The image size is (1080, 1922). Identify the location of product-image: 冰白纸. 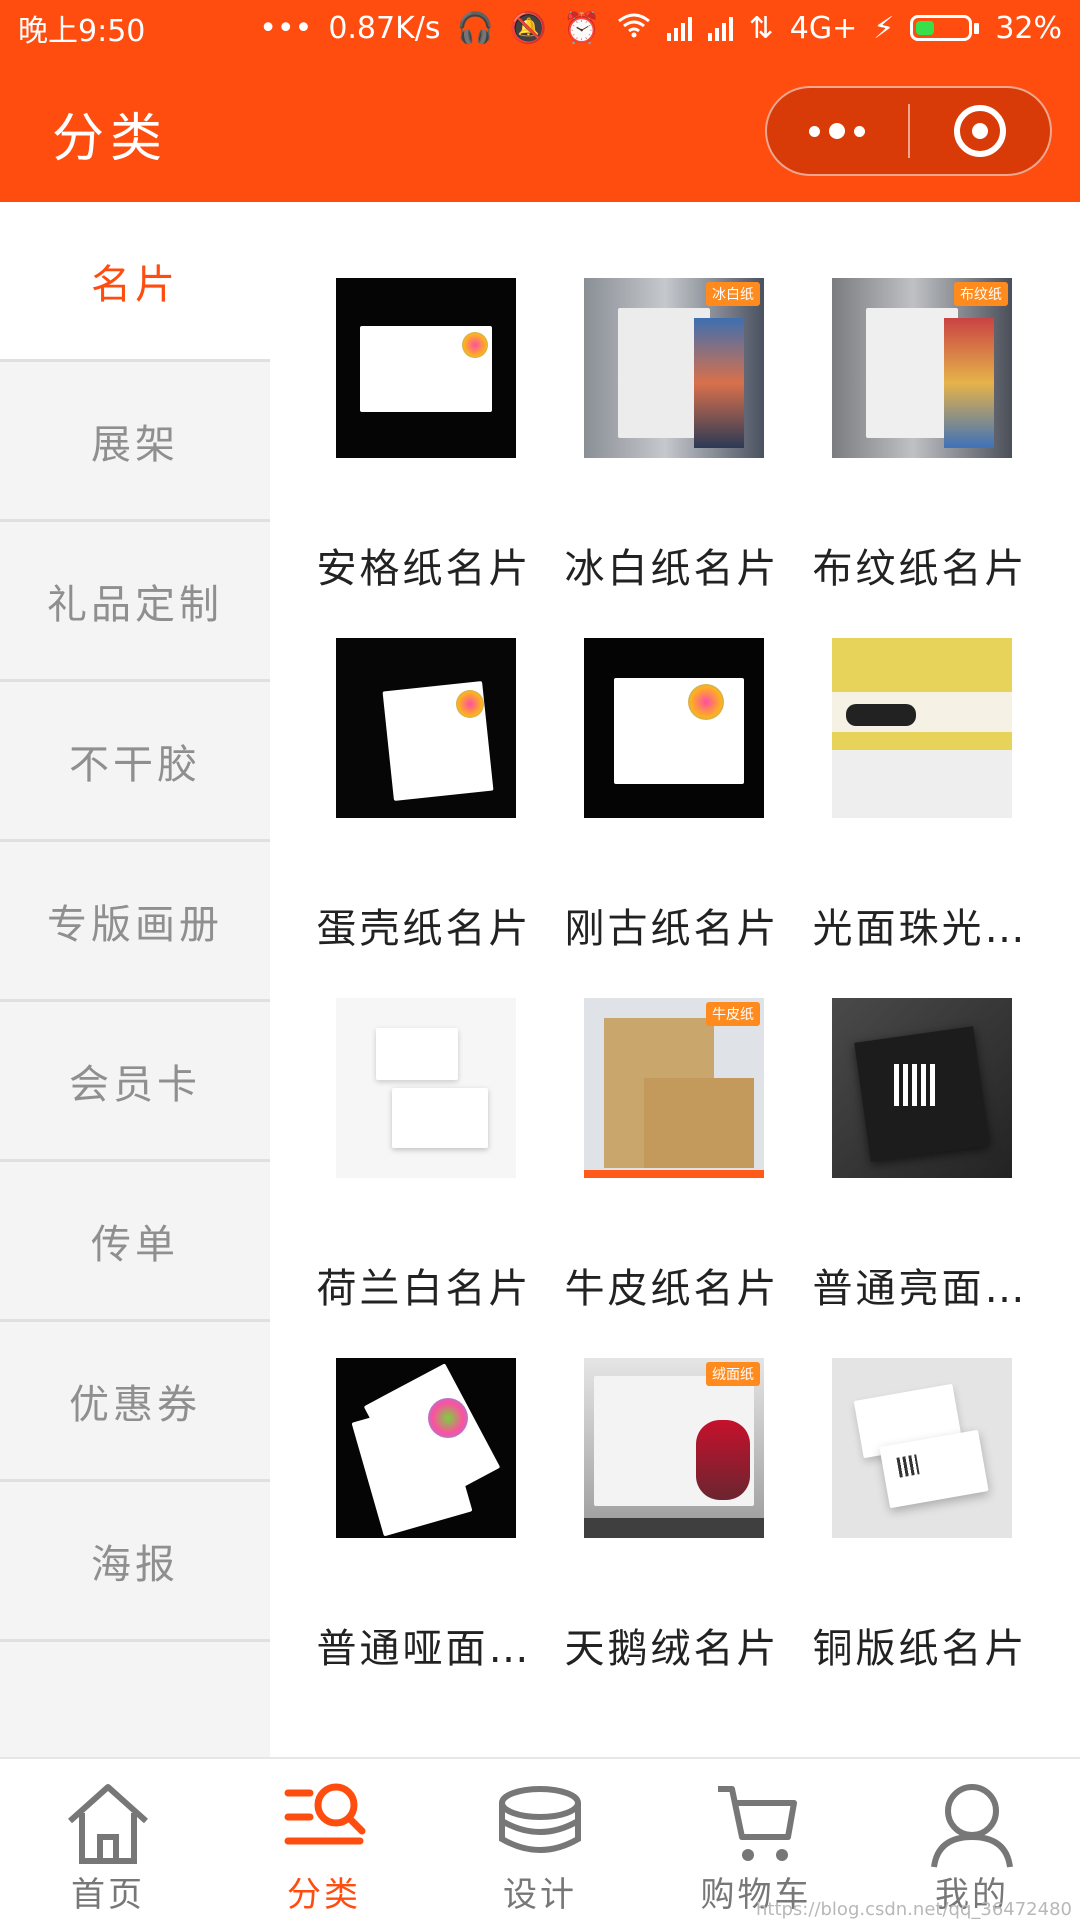
(674, 368).